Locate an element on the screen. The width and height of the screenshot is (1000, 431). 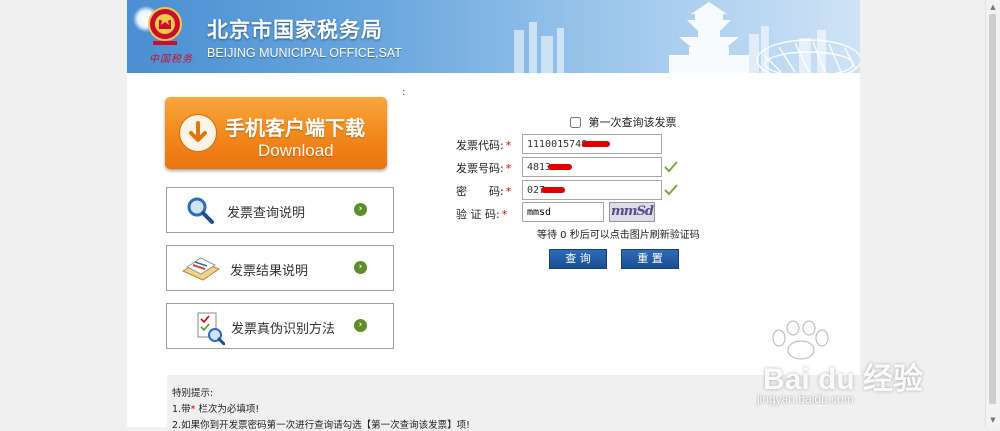
stray-colon: : is located at coordinates (404, 92).